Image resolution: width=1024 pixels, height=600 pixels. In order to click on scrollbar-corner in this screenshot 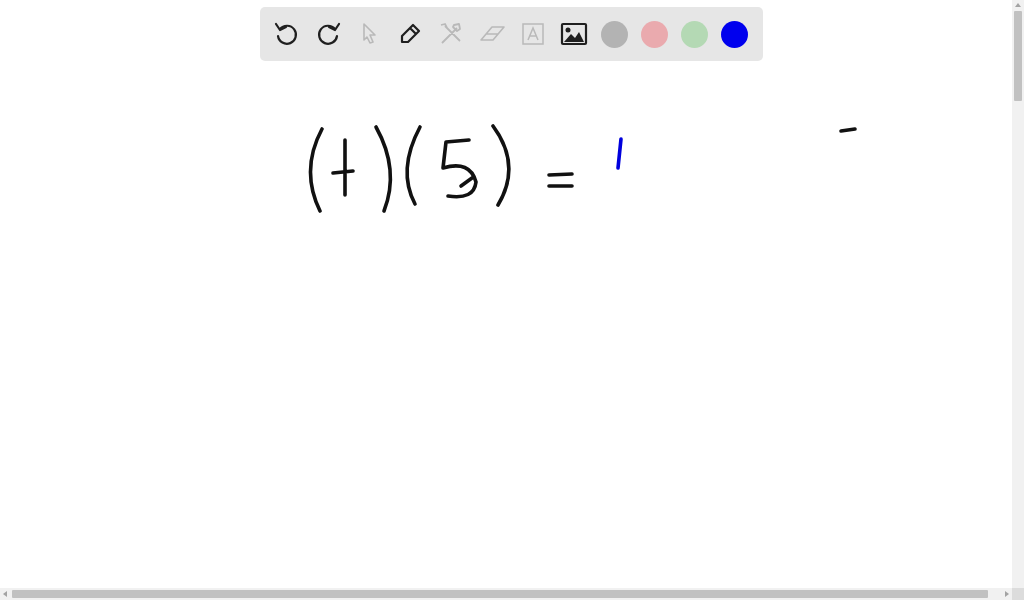, I will do `click(1018, 594)`.